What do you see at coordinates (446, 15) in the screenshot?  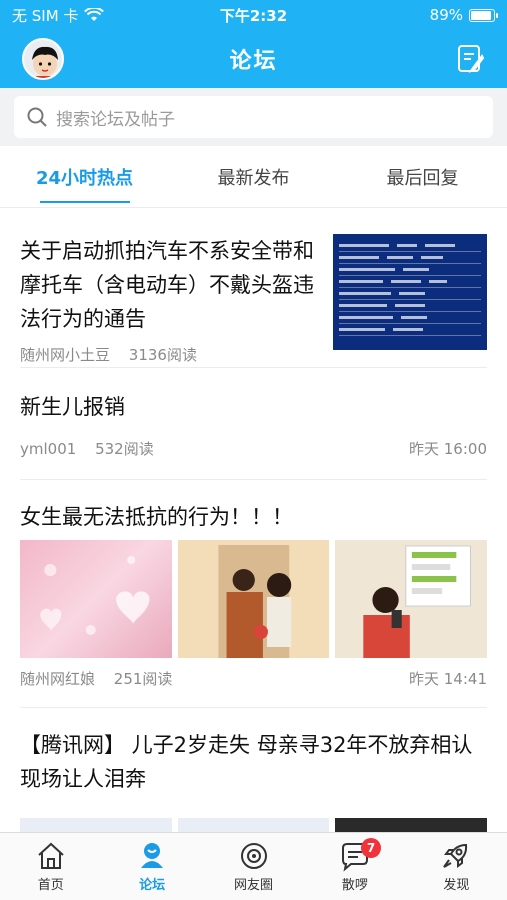 I see `battery-percent: 89%` at bounding box center [446, 15].